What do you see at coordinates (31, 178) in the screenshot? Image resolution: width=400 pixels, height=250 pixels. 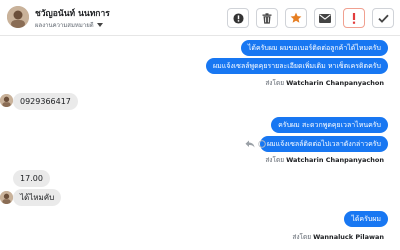 I see `message-incoming: 17.00` at bounding box center [31, 178].